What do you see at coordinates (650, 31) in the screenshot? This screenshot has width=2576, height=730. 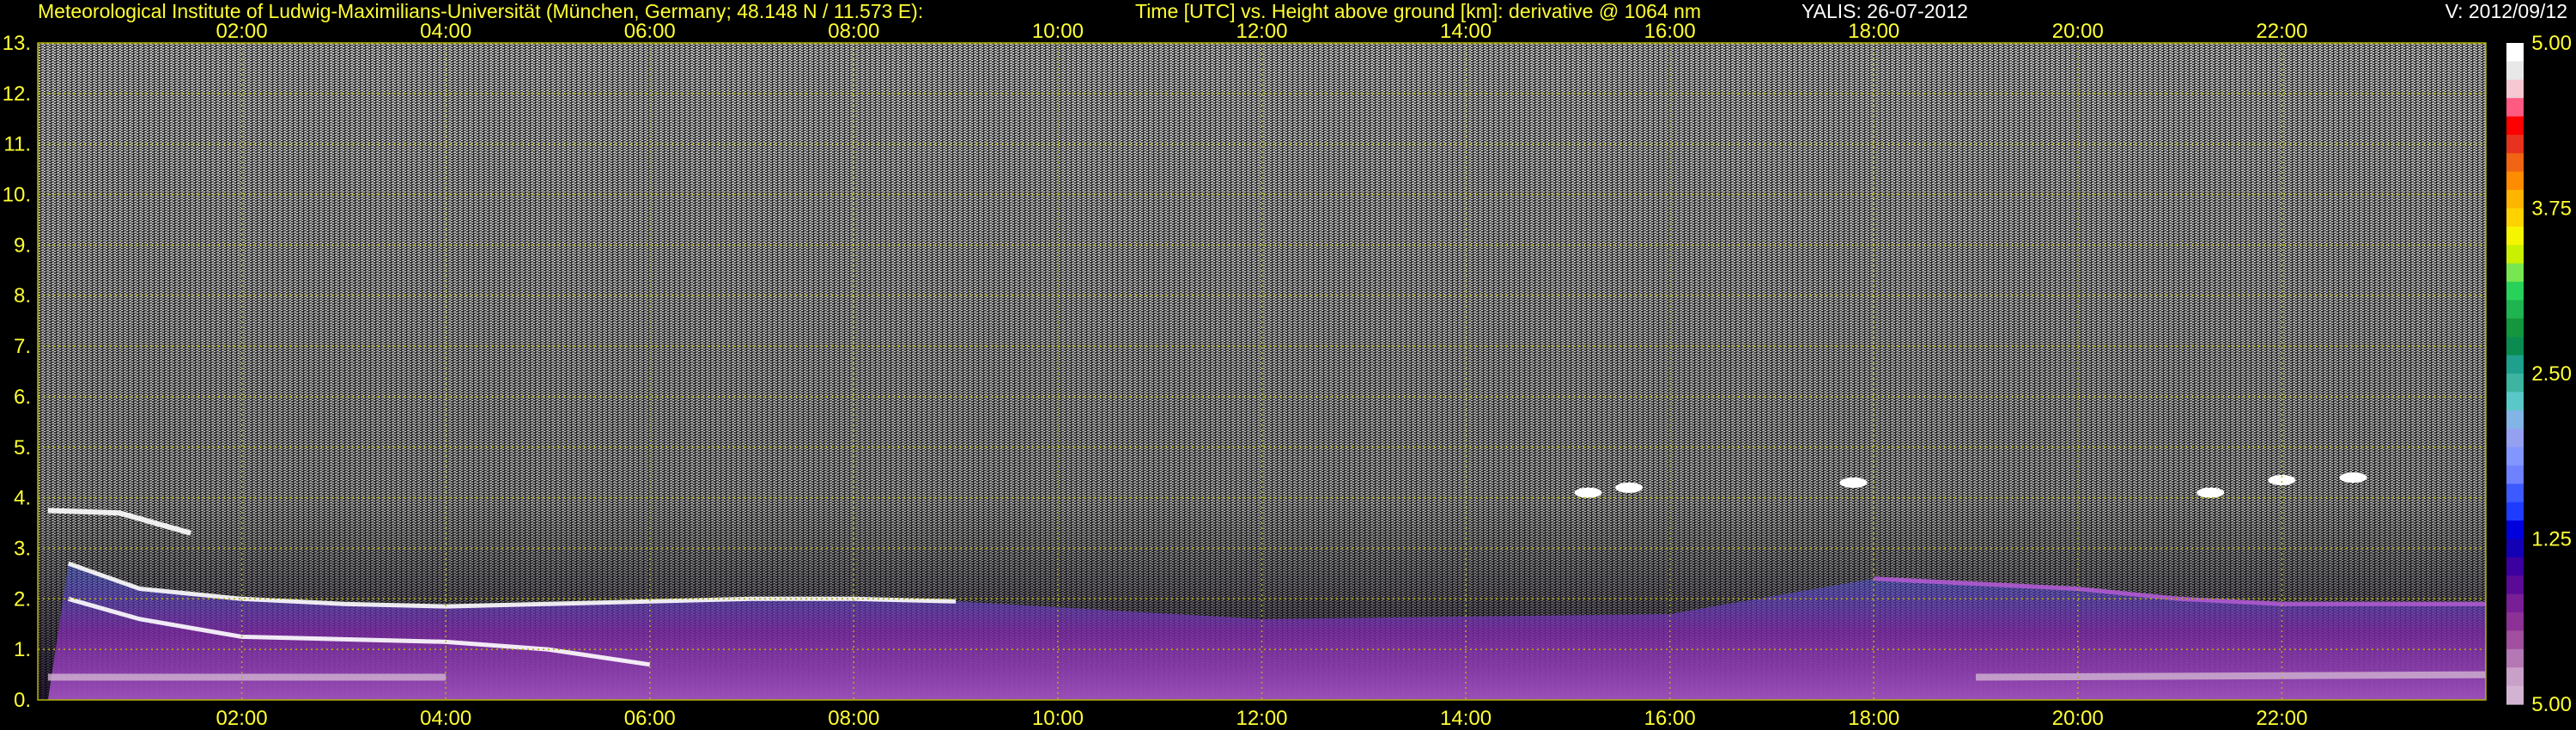 I see `x-tick-label-top: 06:00` at bounding box center [650, 31].